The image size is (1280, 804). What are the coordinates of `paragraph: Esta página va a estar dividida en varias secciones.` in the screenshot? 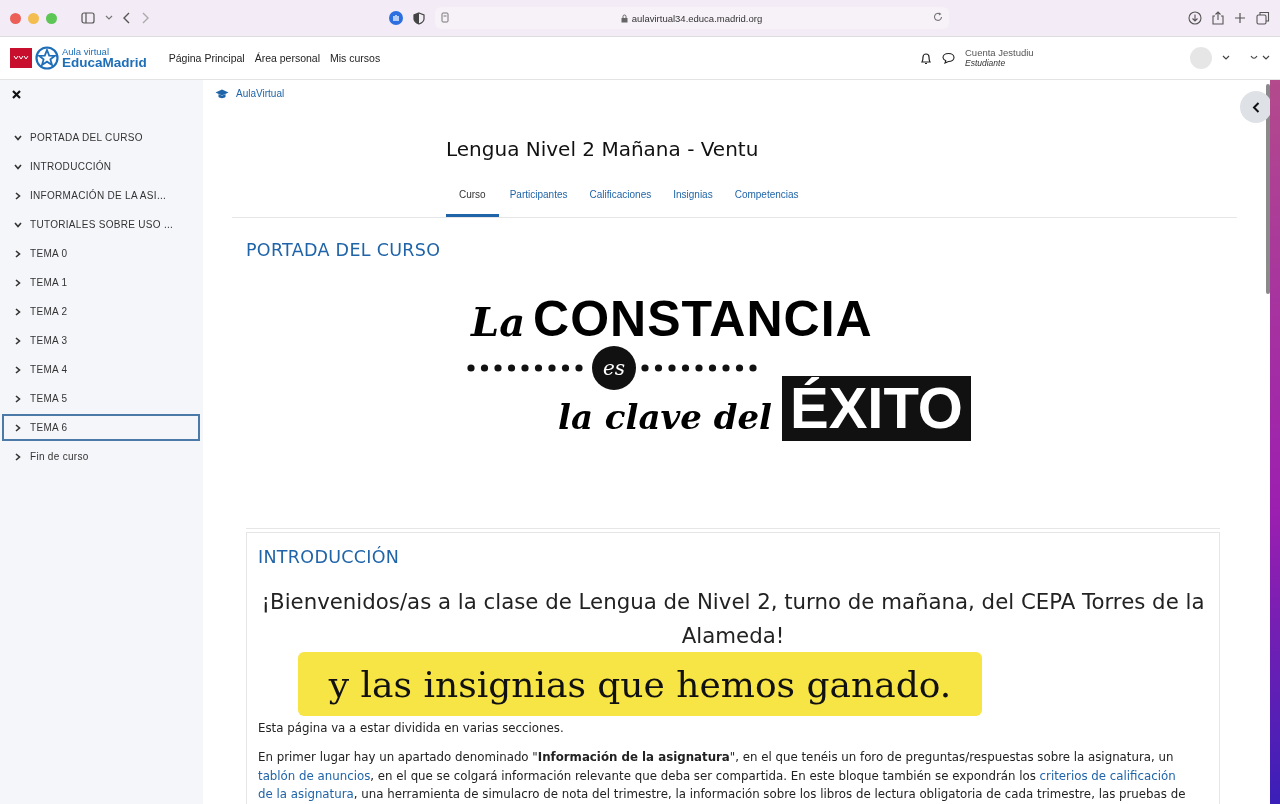 It's located at (411, 729).